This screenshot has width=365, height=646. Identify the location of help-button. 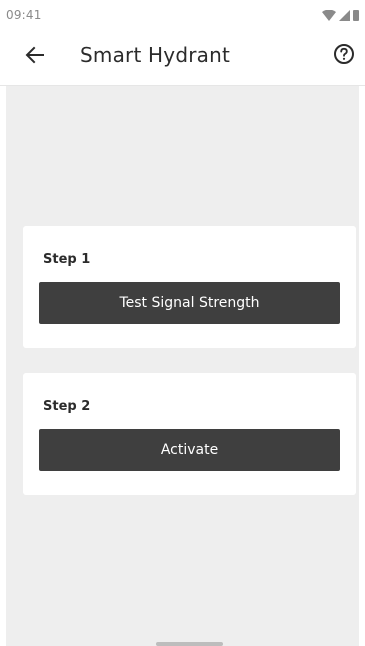
(344, 56).